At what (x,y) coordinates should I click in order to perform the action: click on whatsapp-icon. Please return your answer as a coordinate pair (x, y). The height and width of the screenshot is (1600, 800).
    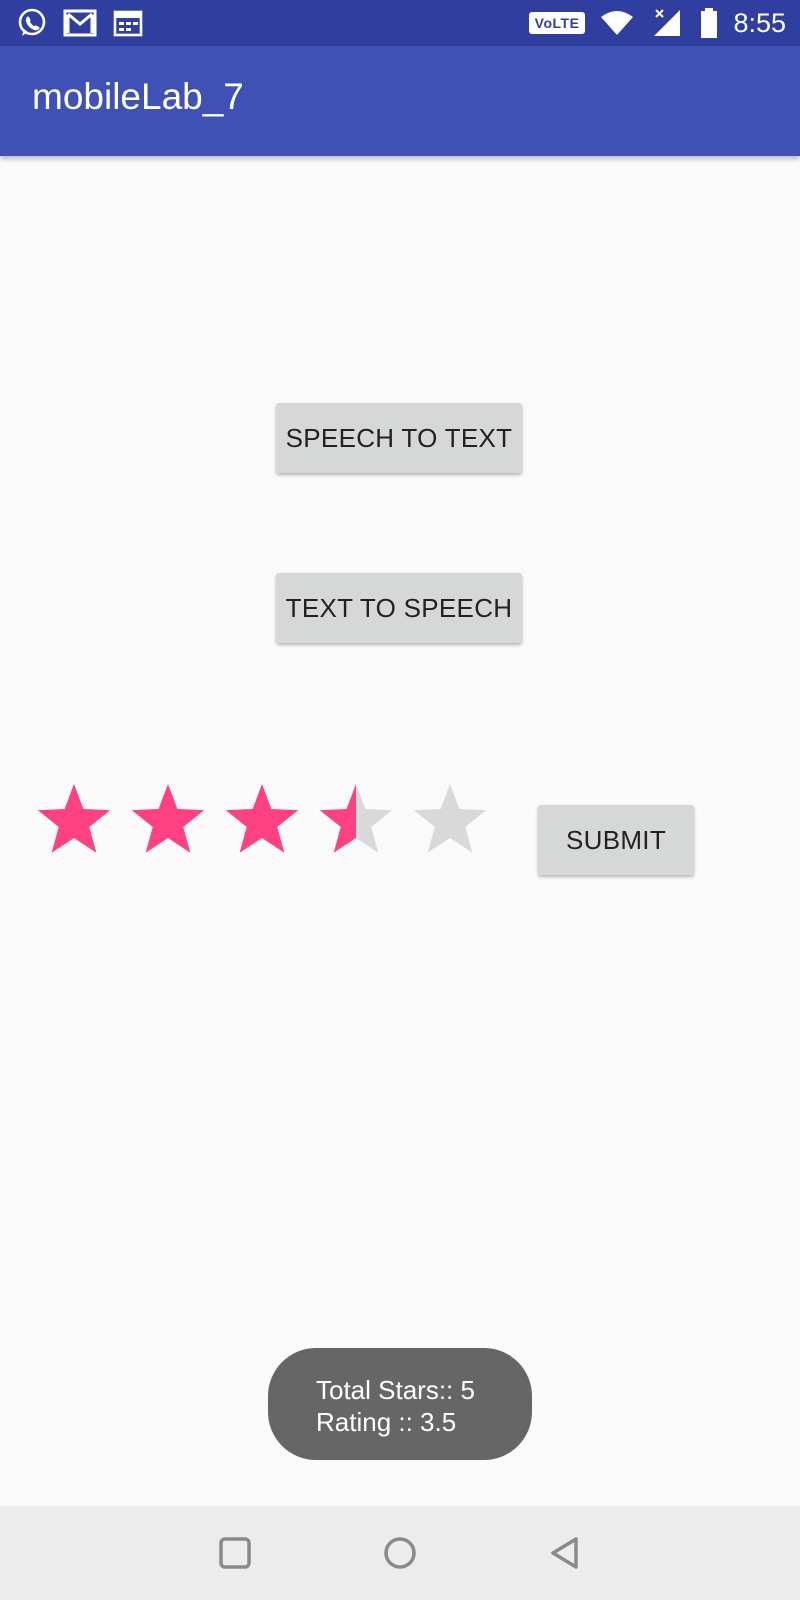
    Looking at the image, I should click on (32, 23).